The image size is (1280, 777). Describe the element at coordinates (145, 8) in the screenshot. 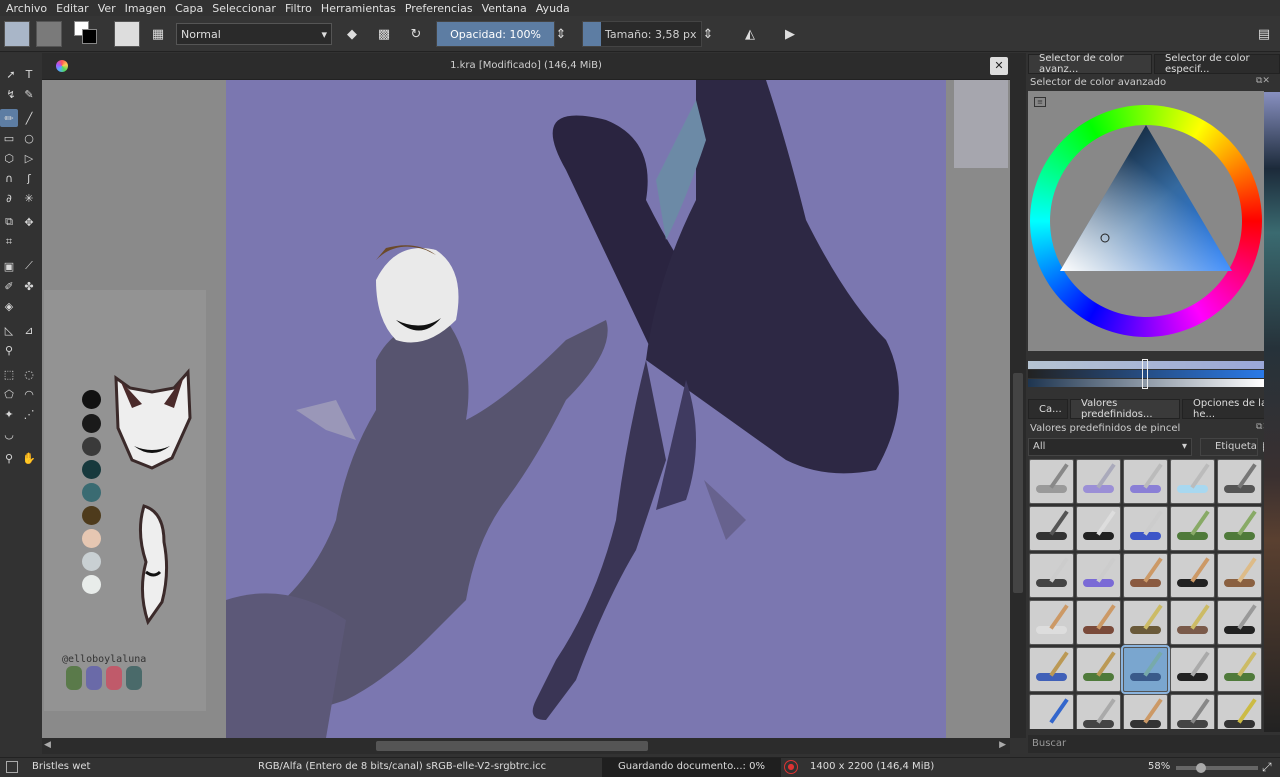

I see `menu-imagen: Imagen` at that location.